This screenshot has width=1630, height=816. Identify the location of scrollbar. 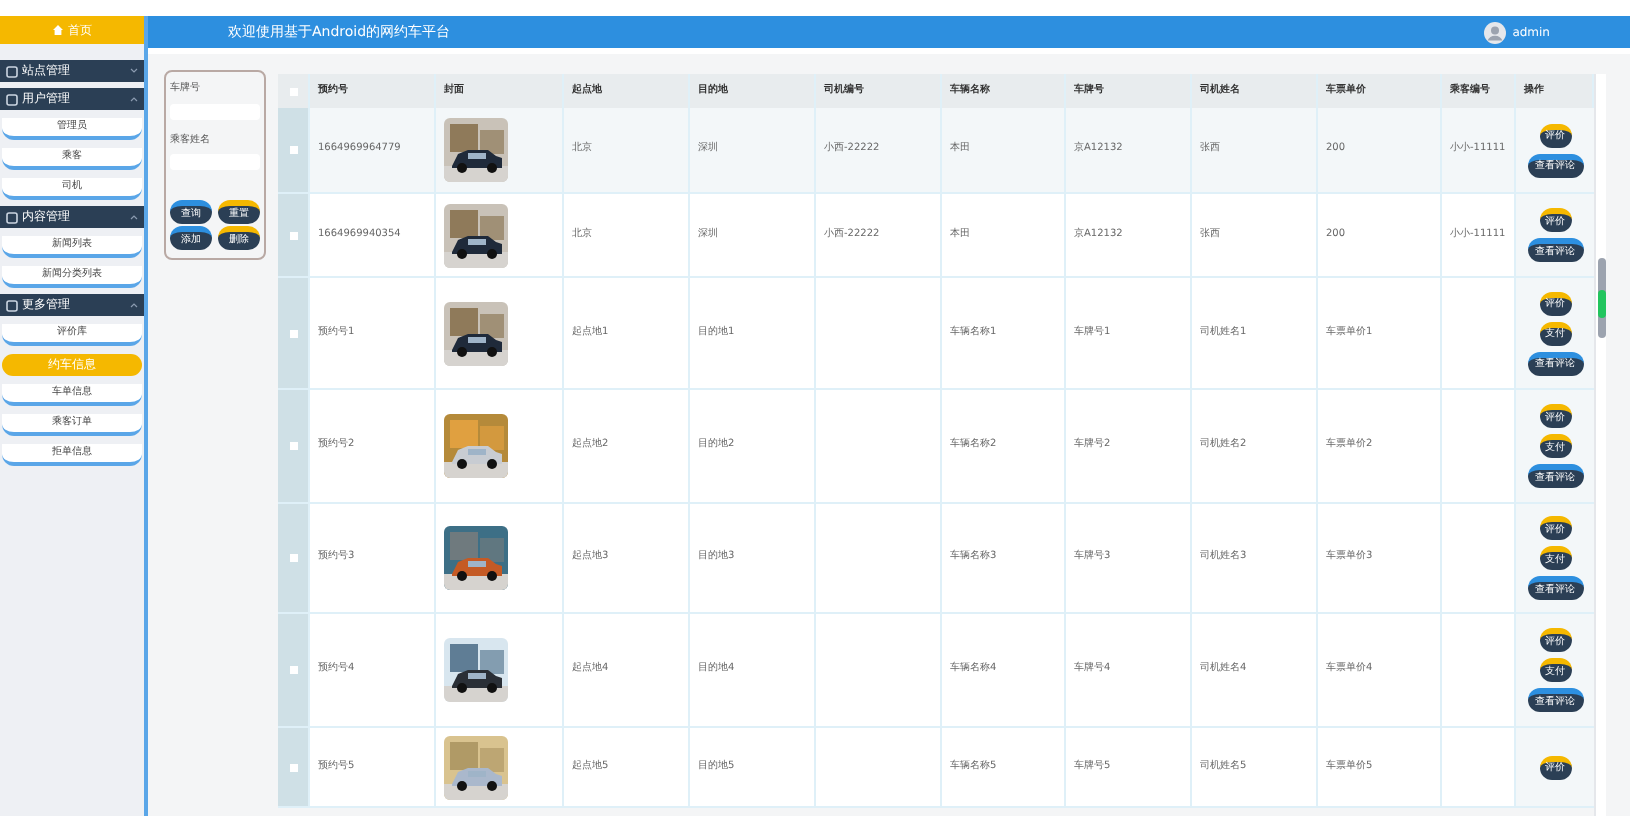
(1600, 445).